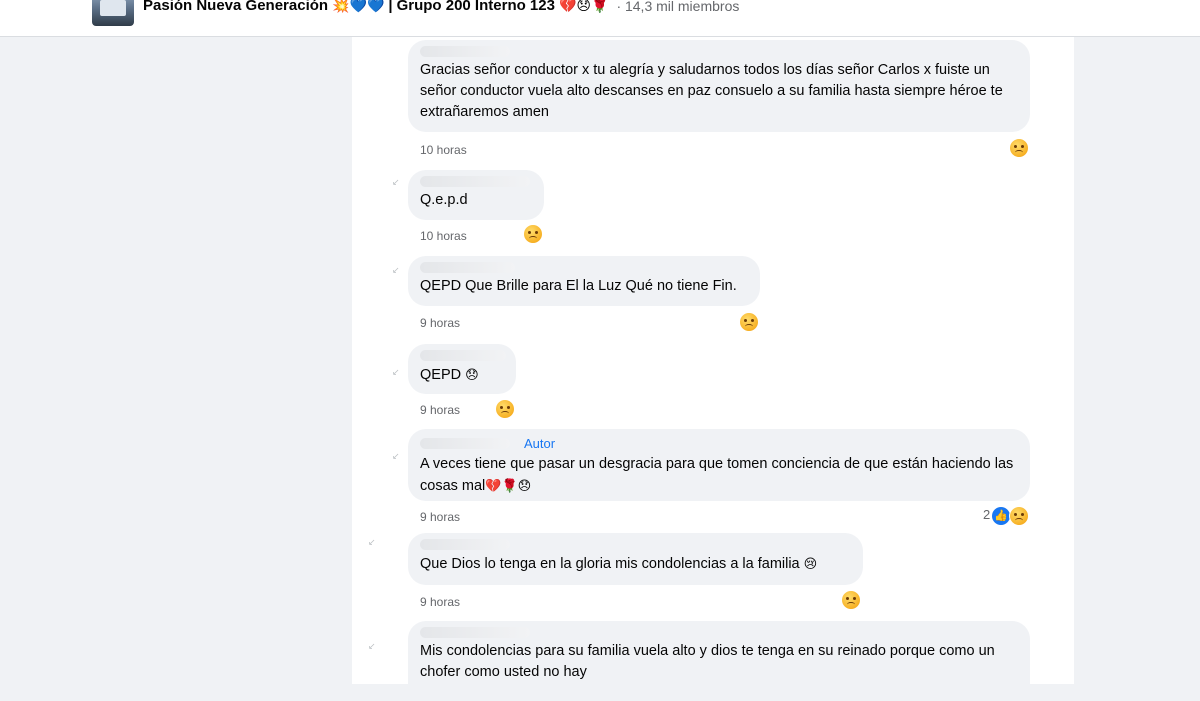 The width and height of the screenshot is (1200, 701). I want to click on sad-face-emoji: 😞, so click(472, 374).